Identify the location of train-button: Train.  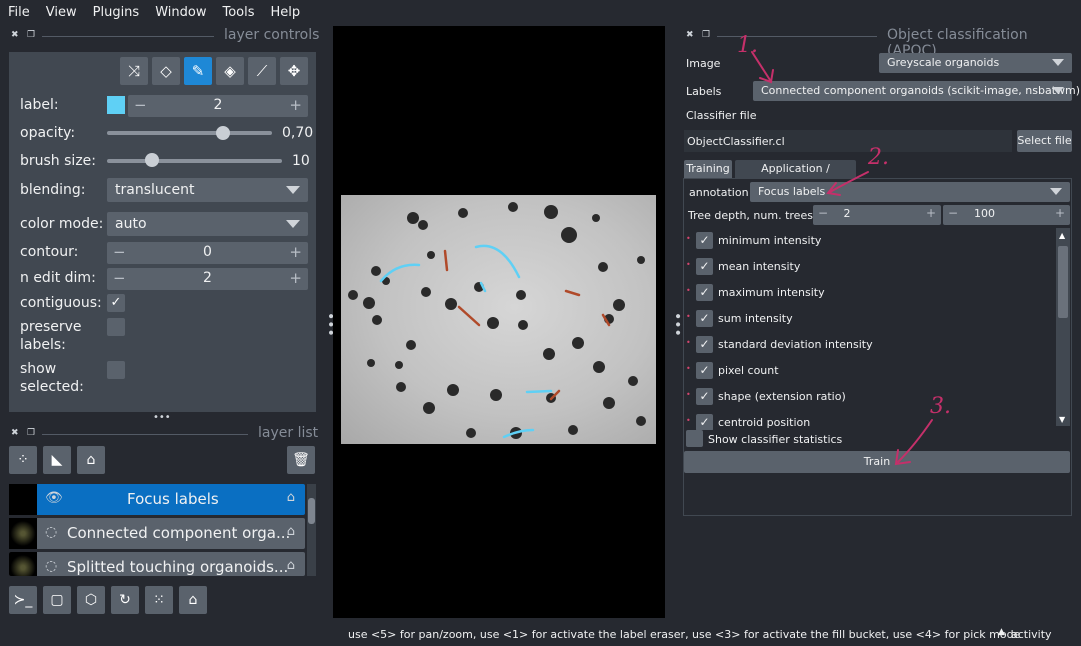
(877, 462).